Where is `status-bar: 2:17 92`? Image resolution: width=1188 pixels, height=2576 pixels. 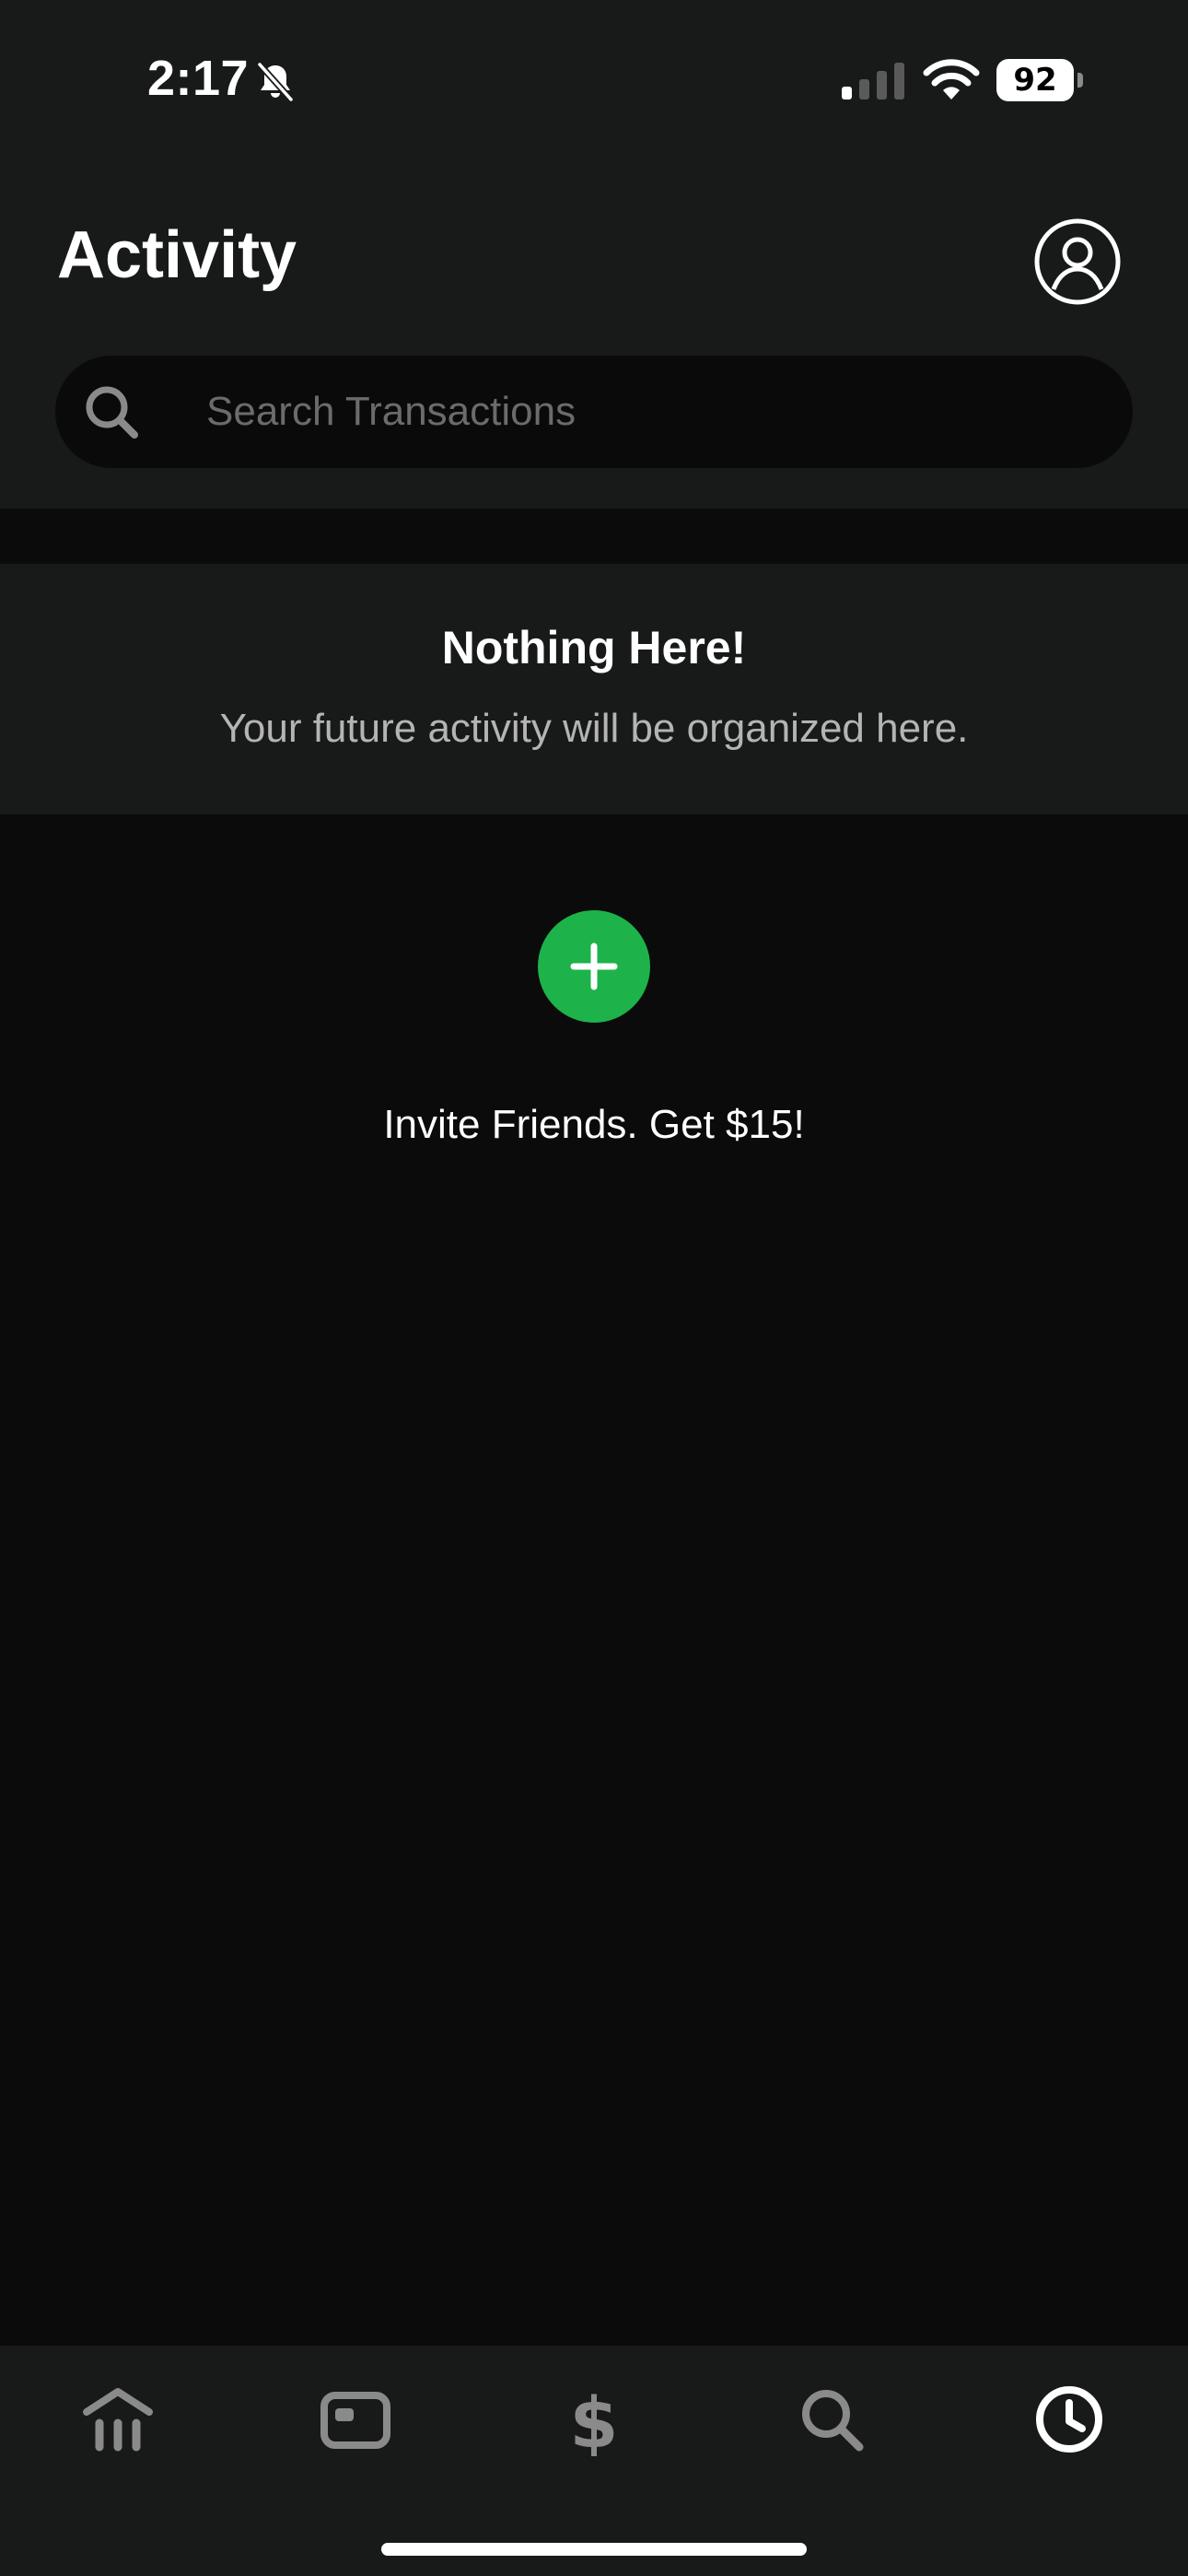 status-bar: 2:17 92 is located at coordinates (594, 78).